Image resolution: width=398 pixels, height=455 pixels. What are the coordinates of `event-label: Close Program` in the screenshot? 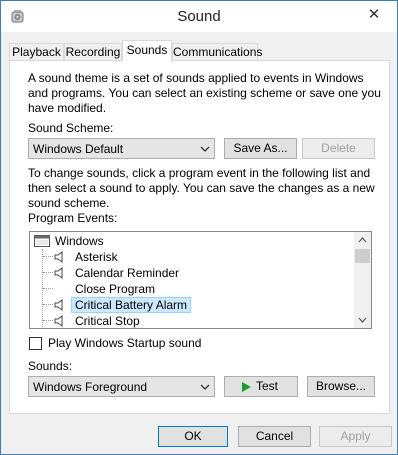 It's located at (115, 289).